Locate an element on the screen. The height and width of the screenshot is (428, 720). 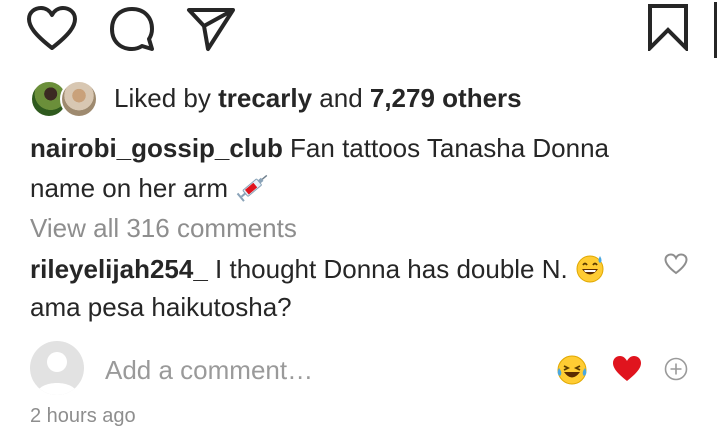
comment-like-icon is located at coordinates (676, 264).